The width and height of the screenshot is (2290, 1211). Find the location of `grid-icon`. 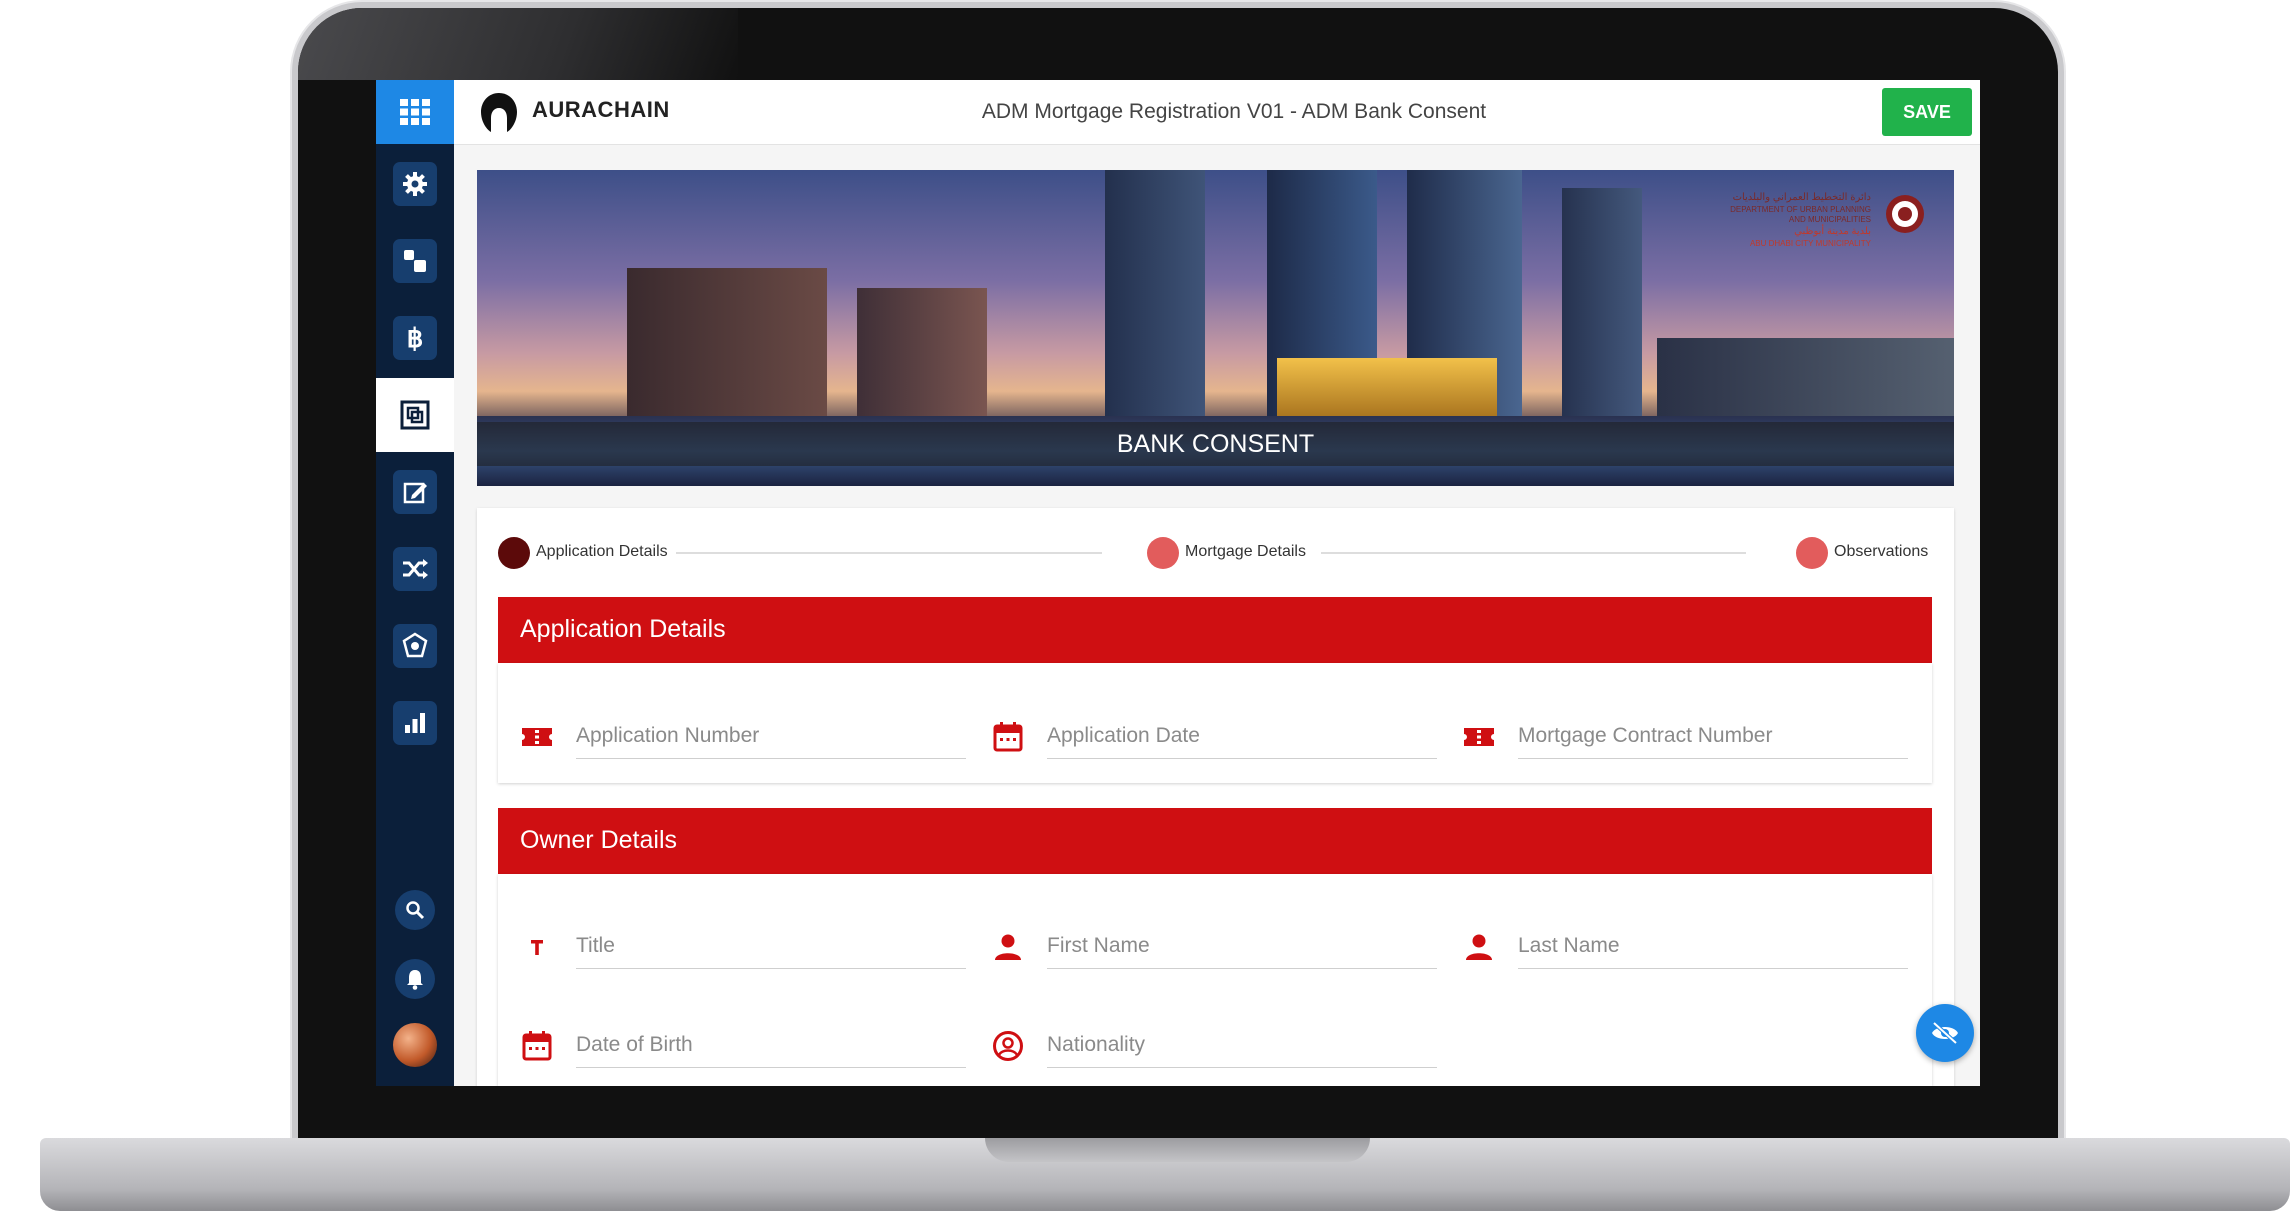

grid-icon is located at coordinates (415, 112).